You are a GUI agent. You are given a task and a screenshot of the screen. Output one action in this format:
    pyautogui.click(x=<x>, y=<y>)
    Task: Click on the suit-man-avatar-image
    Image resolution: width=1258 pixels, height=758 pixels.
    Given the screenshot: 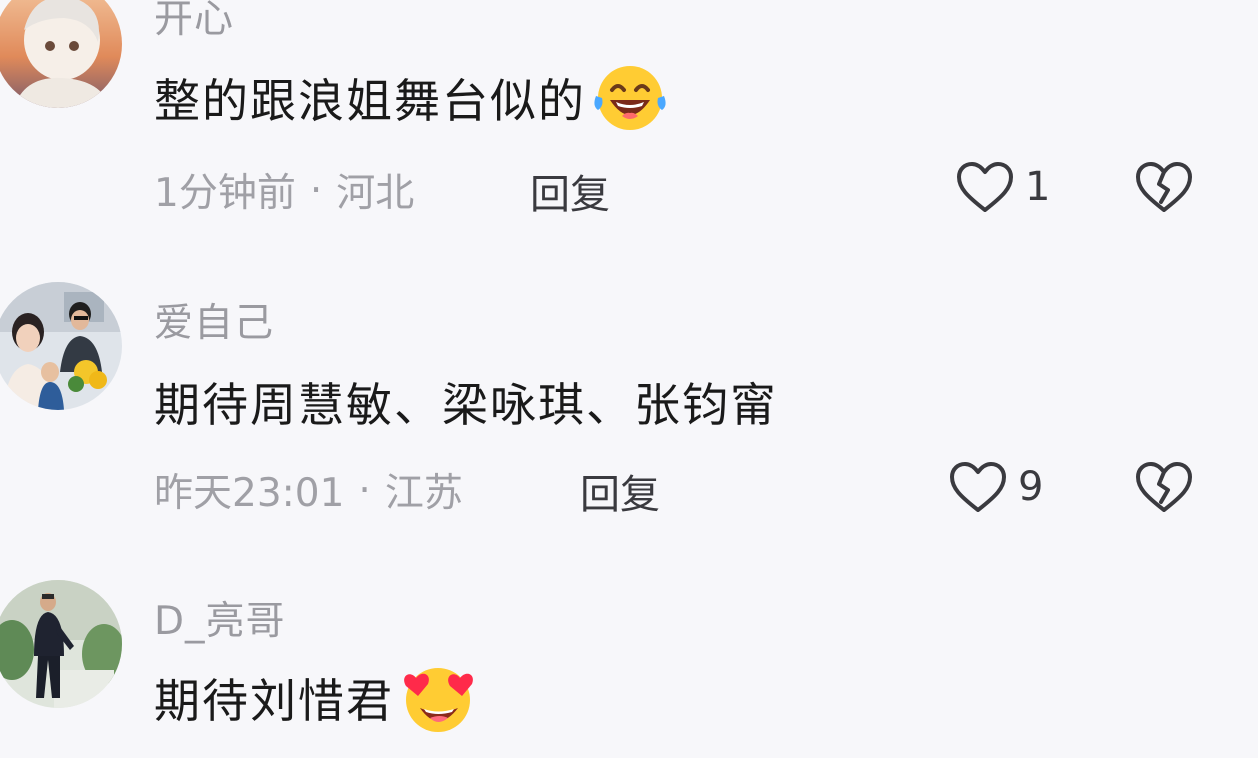 What is the action you would take?
    pyautogui.click(x=61, y=644)
    